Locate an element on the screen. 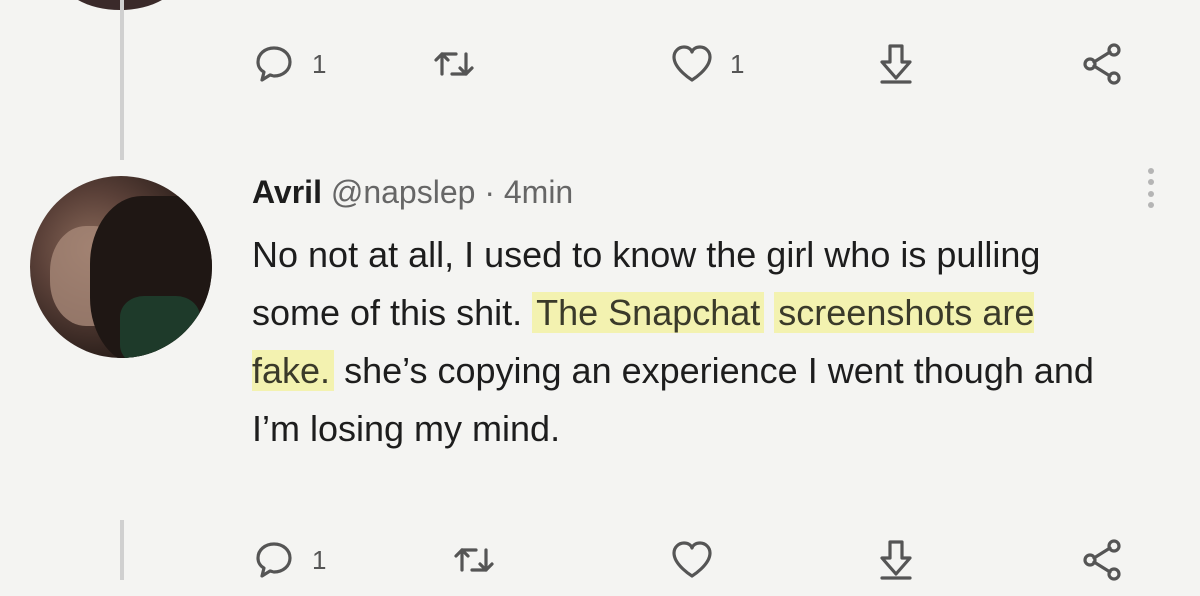 Image resolution: width=1200 pixels, height=596 pixels. like-button: 1 is located at coordinates (706, 64).